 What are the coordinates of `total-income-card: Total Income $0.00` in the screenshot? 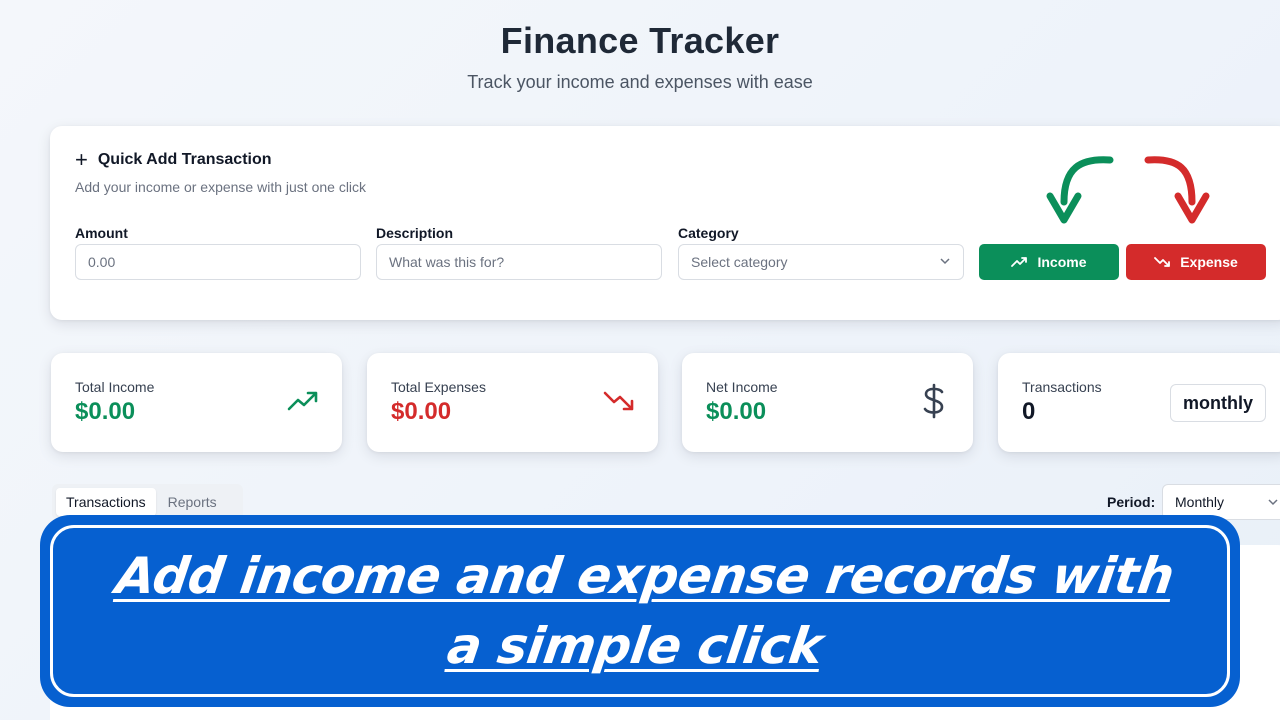 It's located at (196, 402).